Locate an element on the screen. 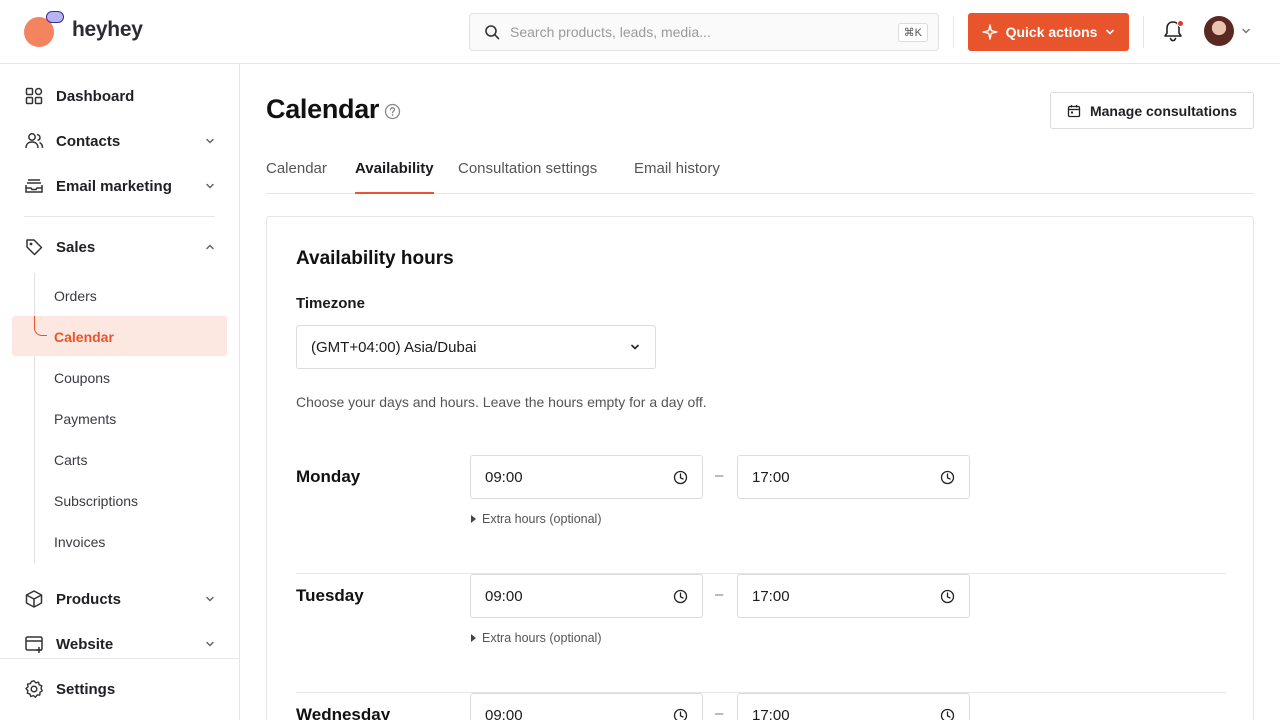  notification-dot is located at coordinates (1180, 23).